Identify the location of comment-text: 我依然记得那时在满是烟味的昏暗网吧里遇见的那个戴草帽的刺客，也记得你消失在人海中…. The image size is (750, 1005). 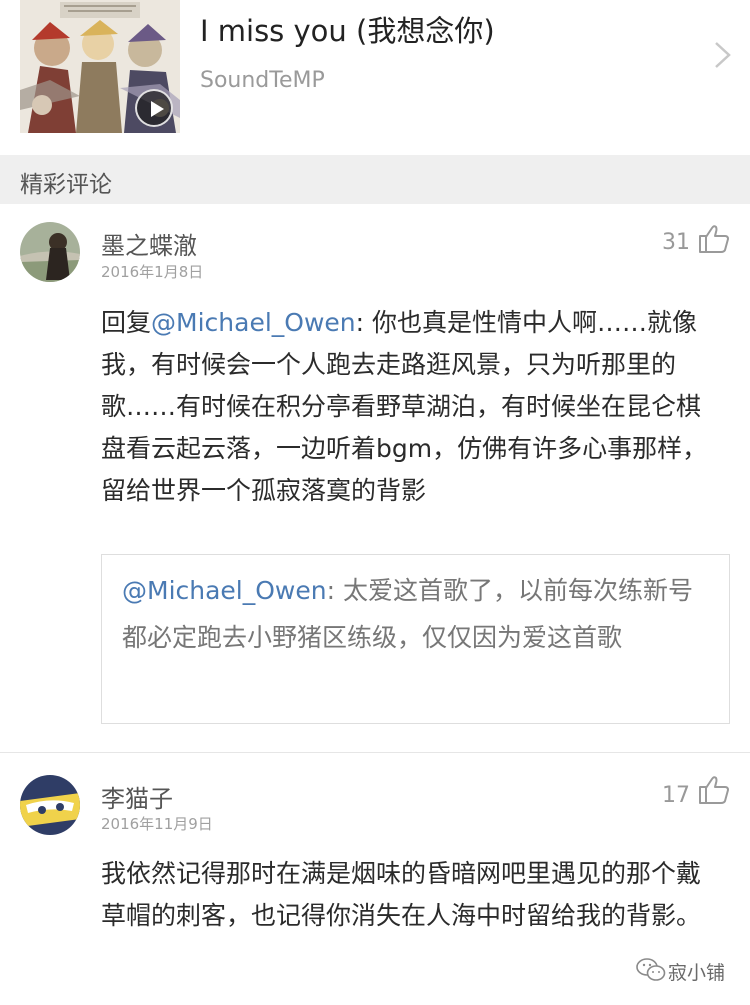
(401, 894).